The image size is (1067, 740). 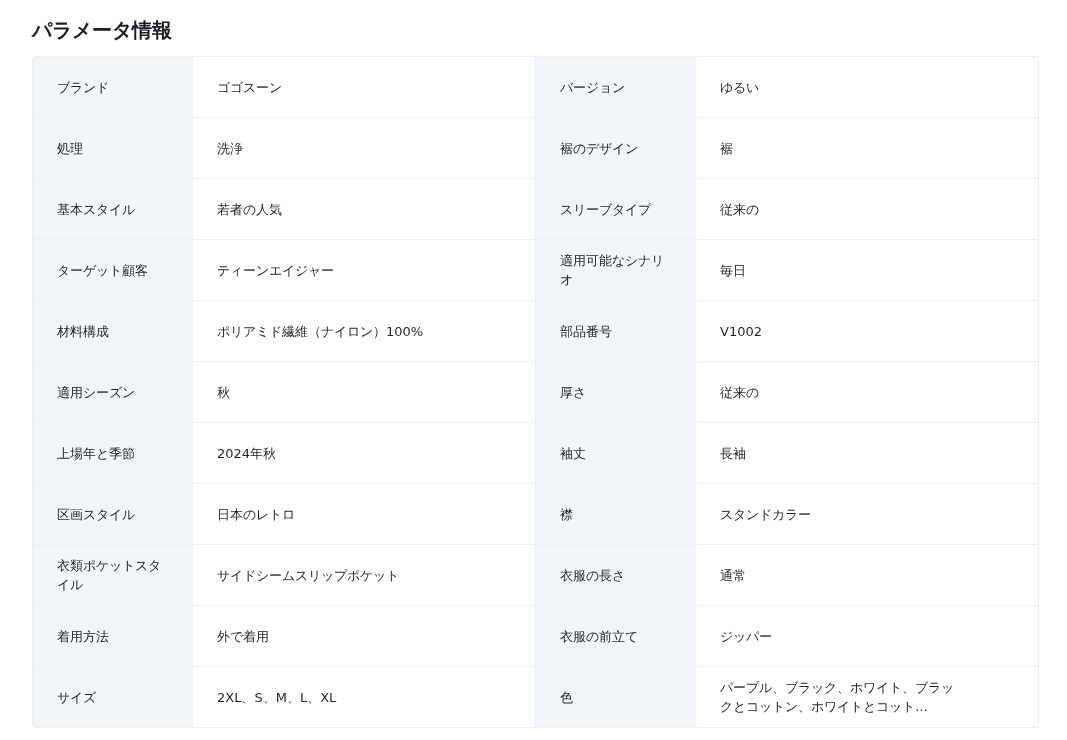 What do you see at coordinates (616, 575) in the screenshot?
I see `label-cell: 衣服の長さ` at bounding box center [616, 575].